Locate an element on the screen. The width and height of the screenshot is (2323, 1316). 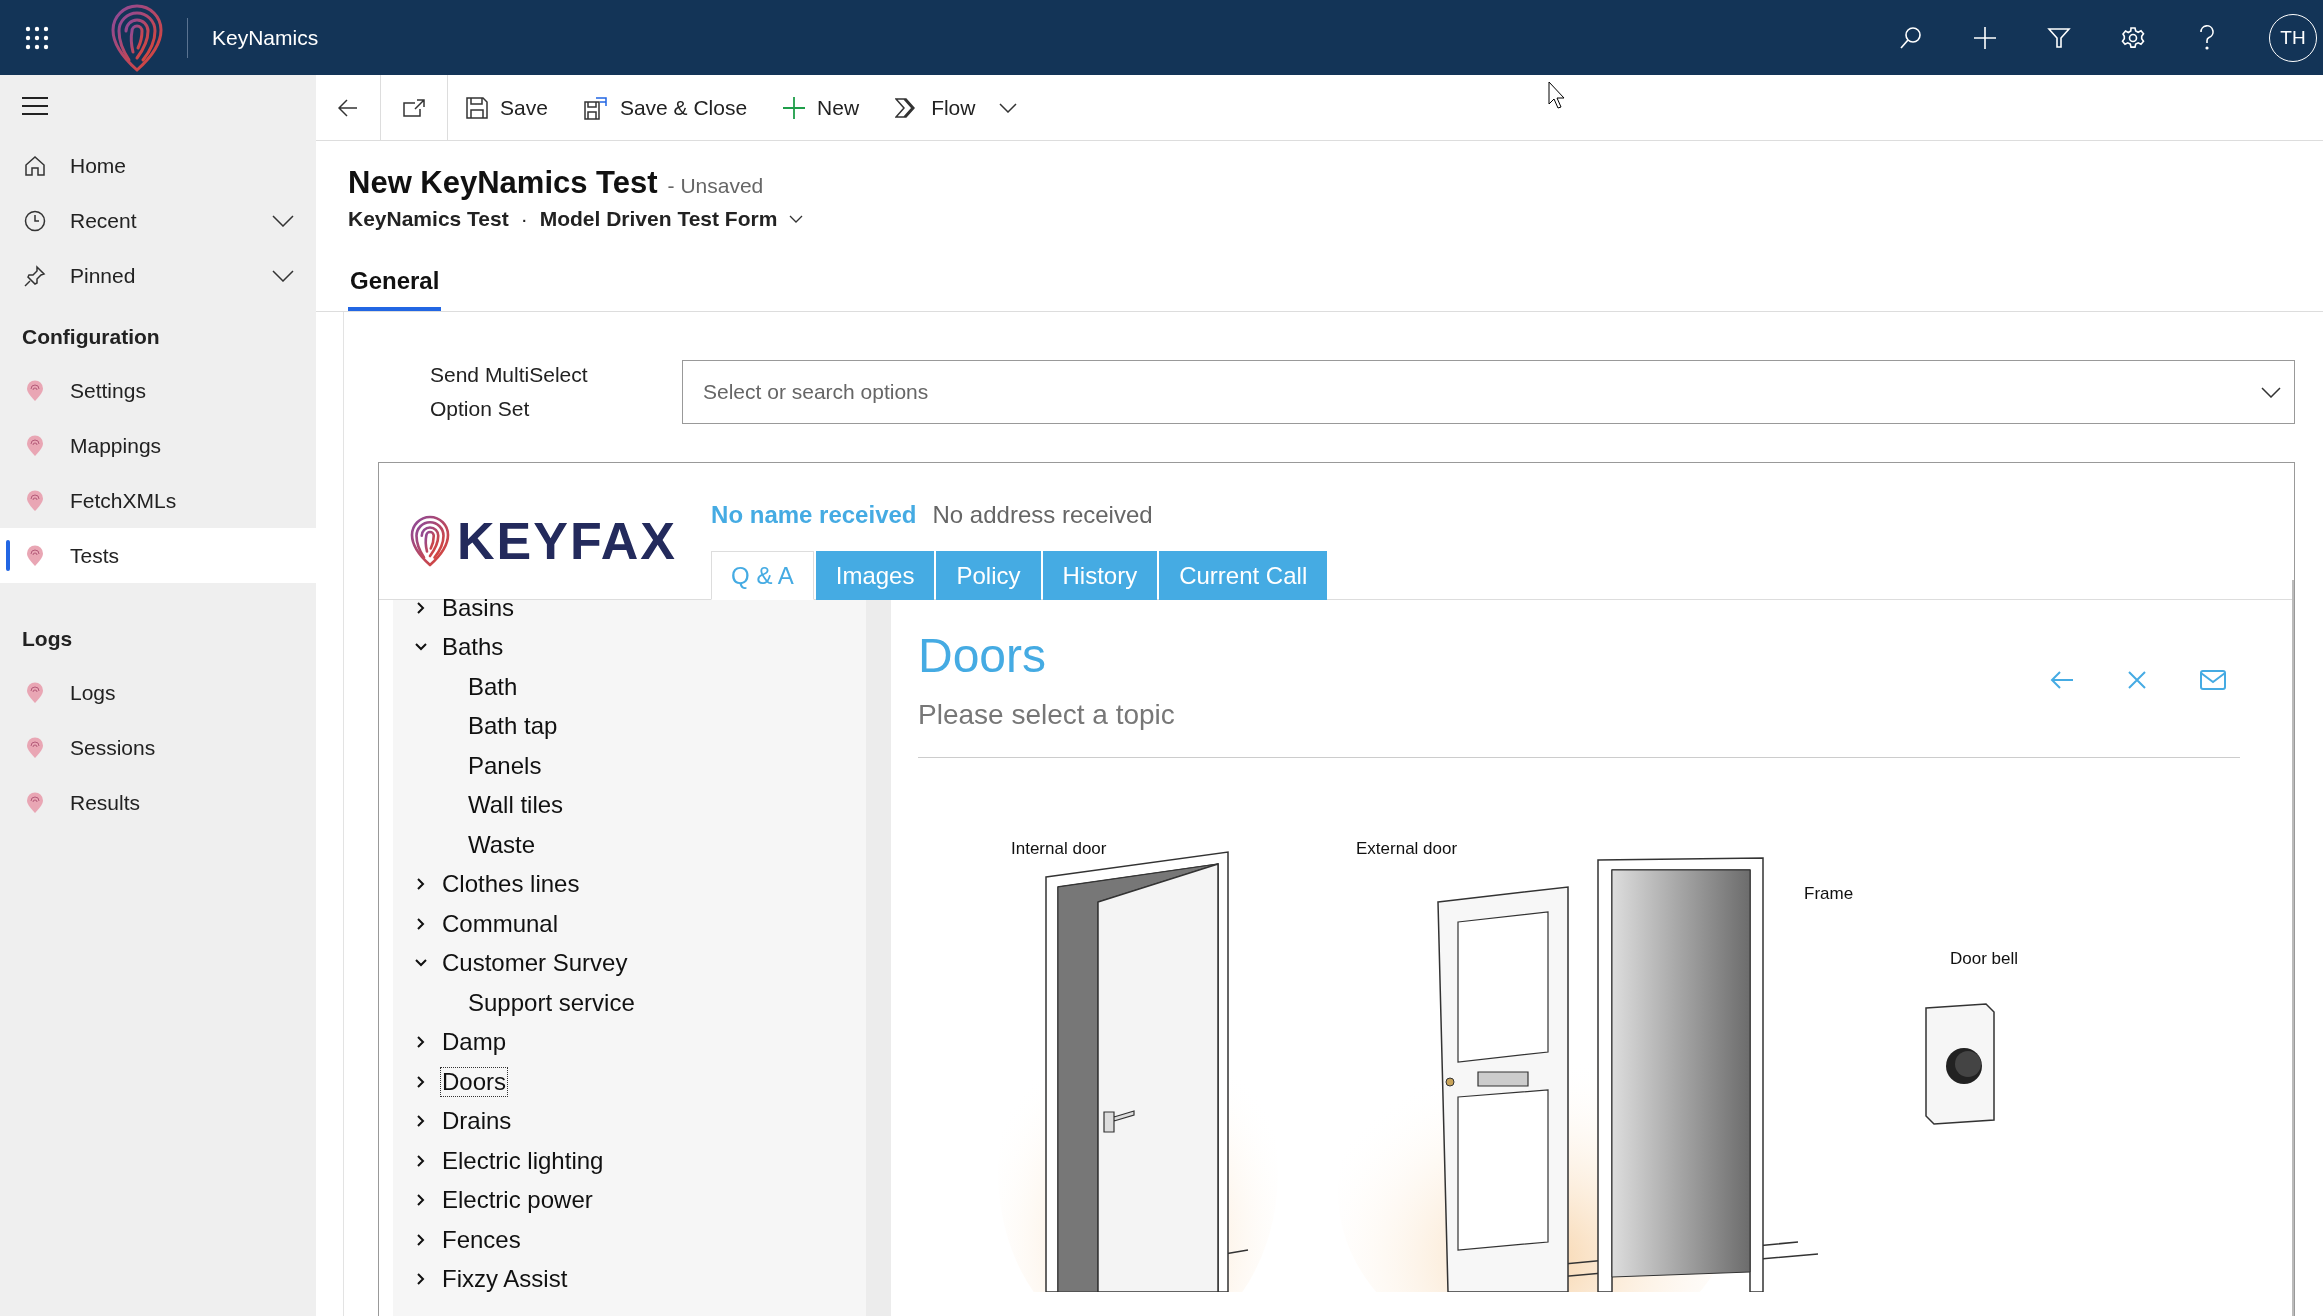
topic-title: Doors is located at coordinates (983, 655).